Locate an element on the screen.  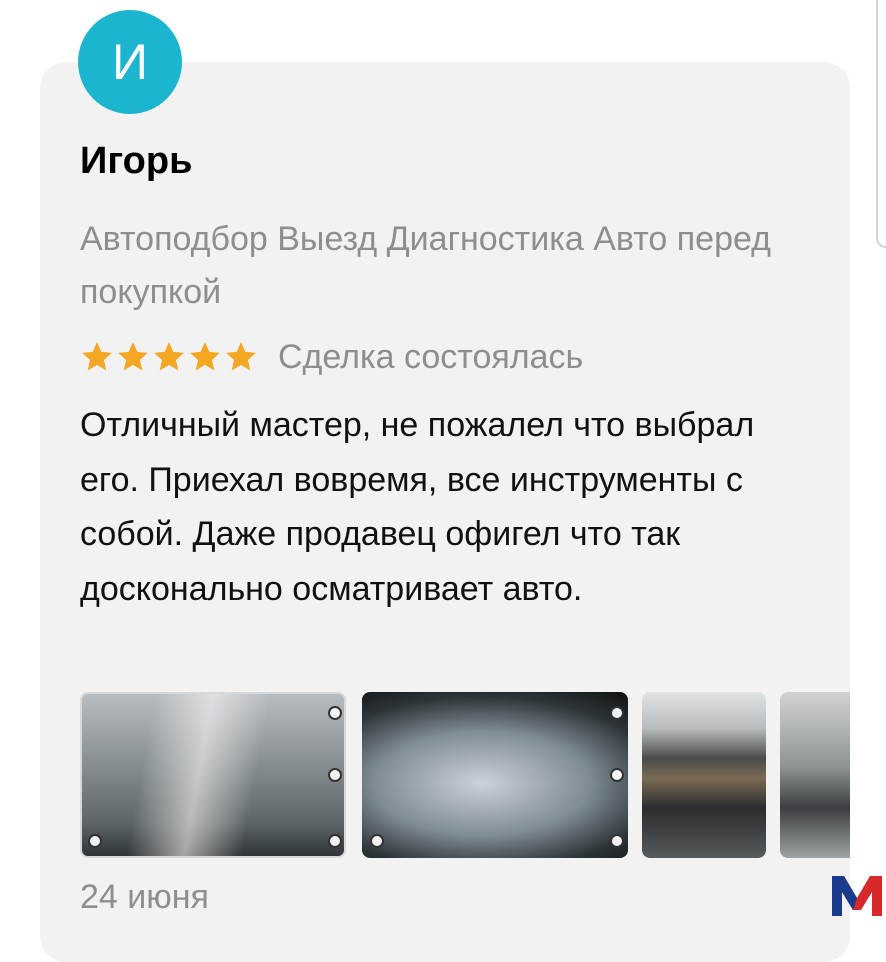
review-date: 24 июня is located at coordinates (144, 897).